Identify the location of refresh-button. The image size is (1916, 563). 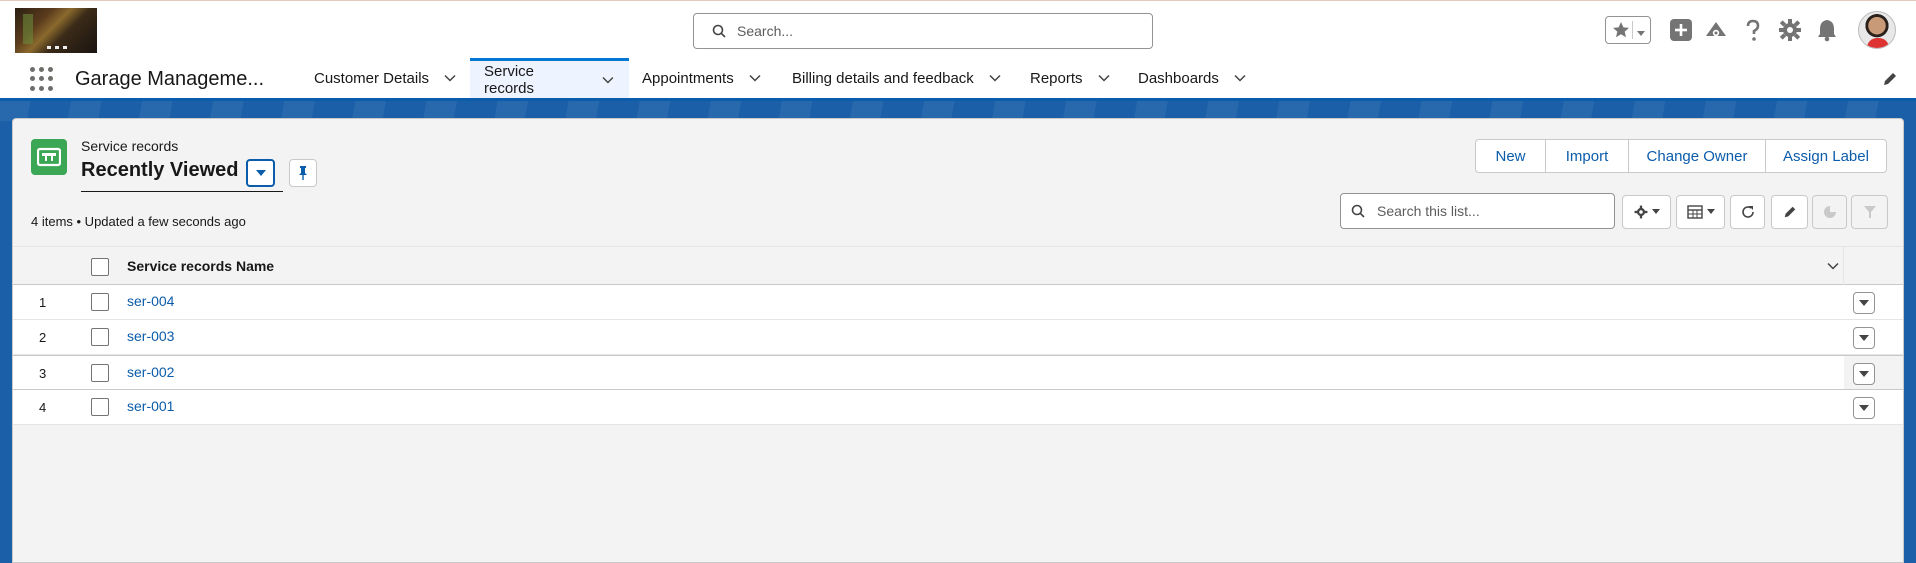
(1747, 212).